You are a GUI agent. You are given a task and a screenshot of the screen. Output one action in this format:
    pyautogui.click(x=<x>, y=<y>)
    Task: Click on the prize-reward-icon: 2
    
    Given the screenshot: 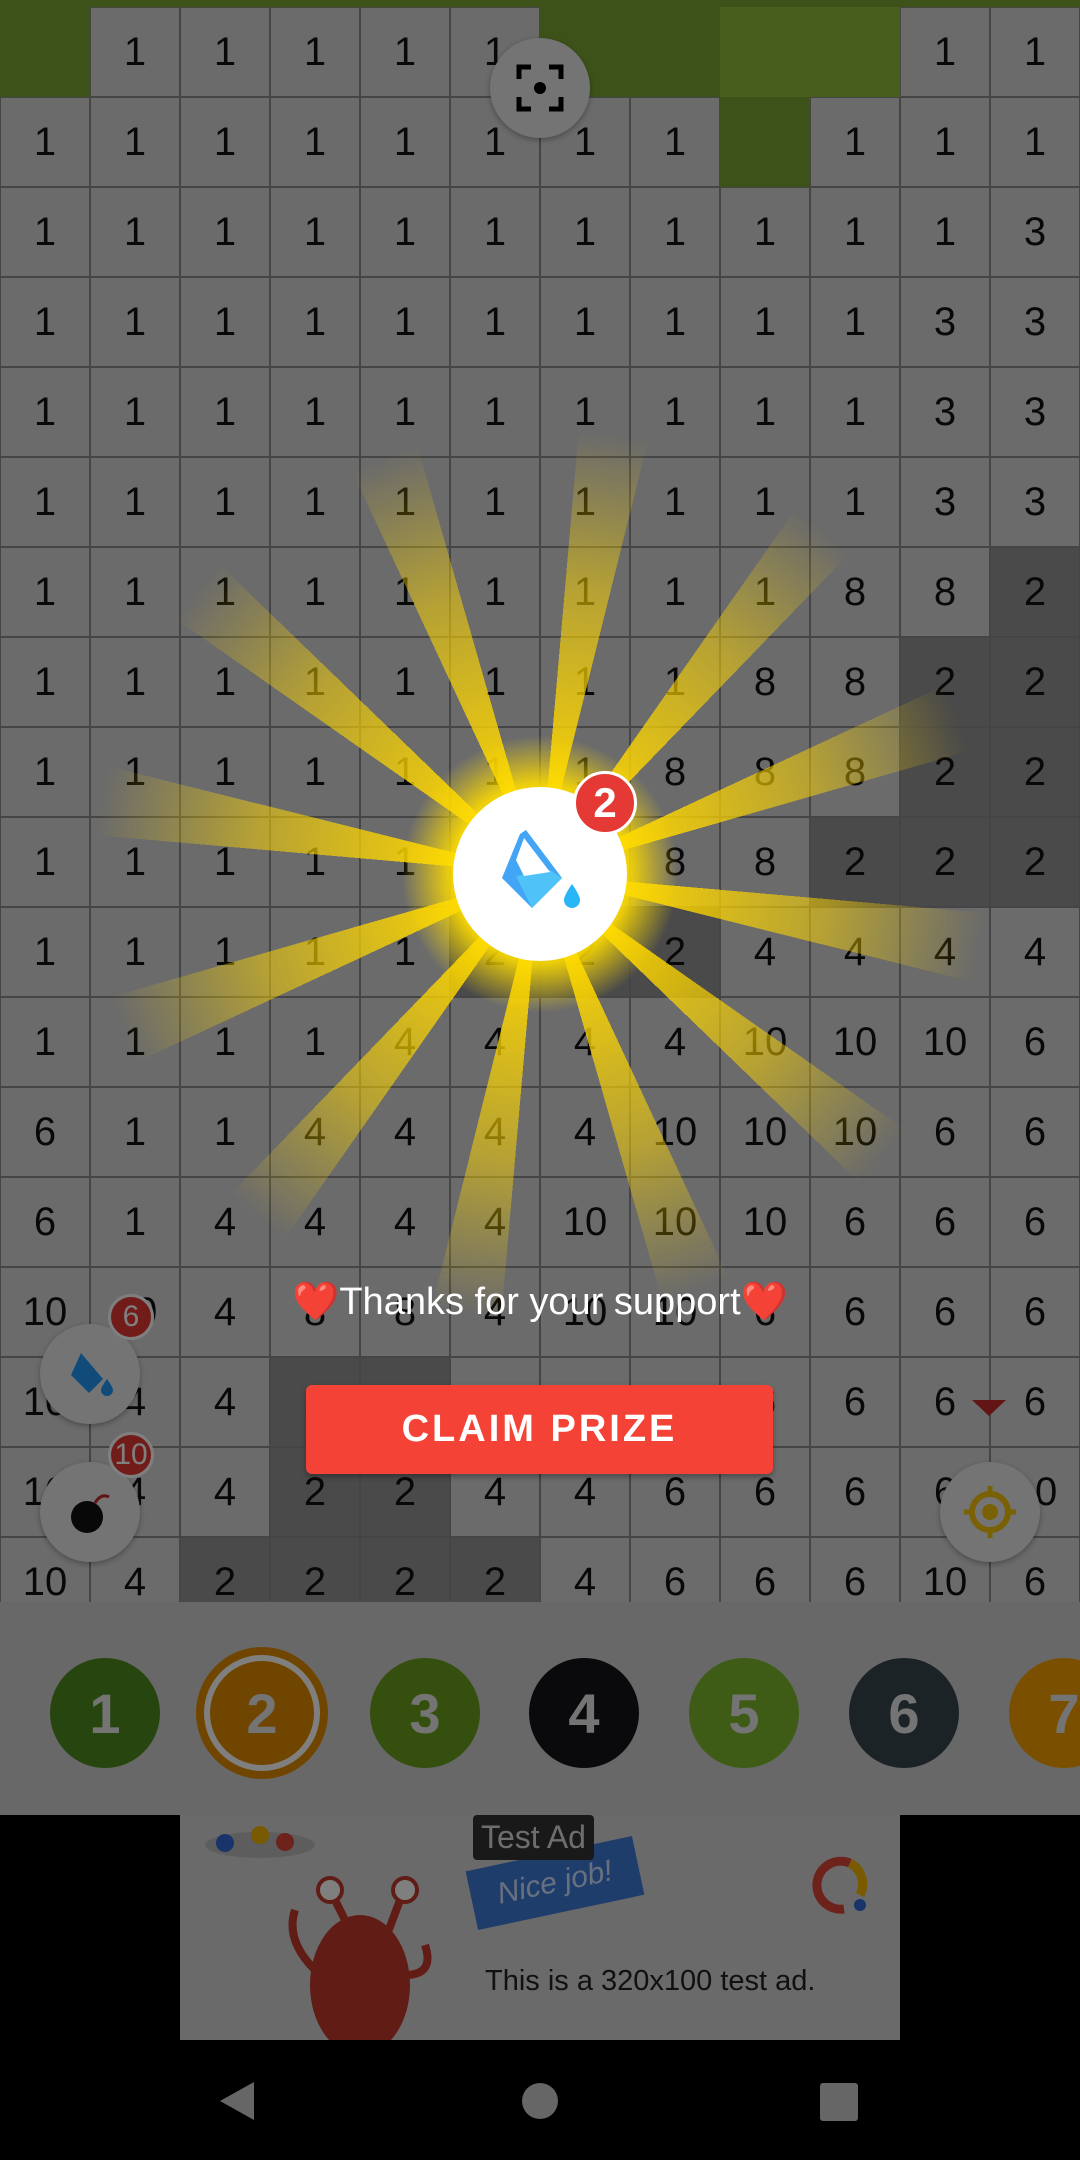 What is the action you would take?
    pyautogui.click(x=545, y=866)
    